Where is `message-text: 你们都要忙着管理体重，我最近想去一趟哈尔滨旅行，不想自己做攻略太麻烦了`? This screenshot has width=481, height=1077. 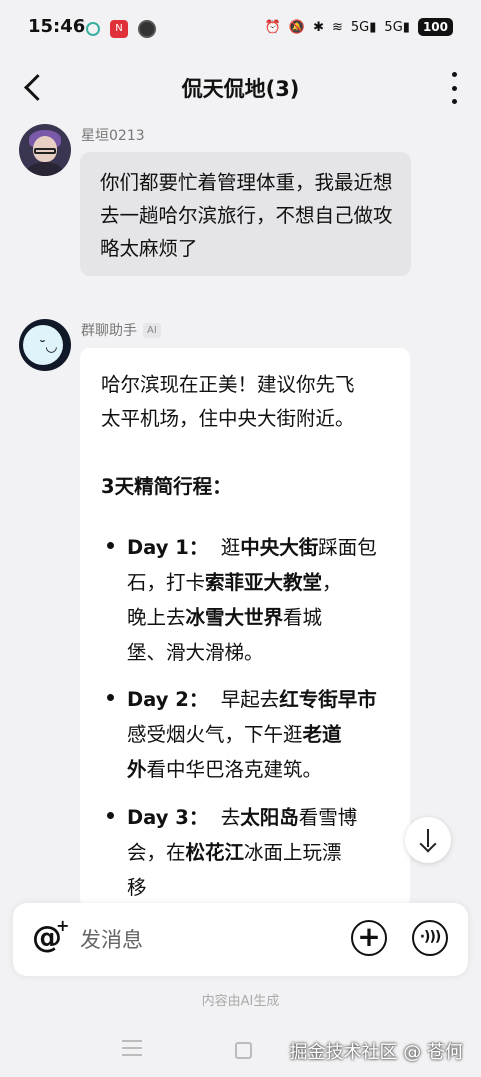
message-text: 你们都要忙着管理体重，我最近想去一趟哈尔滨旅行，不想自己做攻略太麻烦了 is located at coordinates (246, 215).